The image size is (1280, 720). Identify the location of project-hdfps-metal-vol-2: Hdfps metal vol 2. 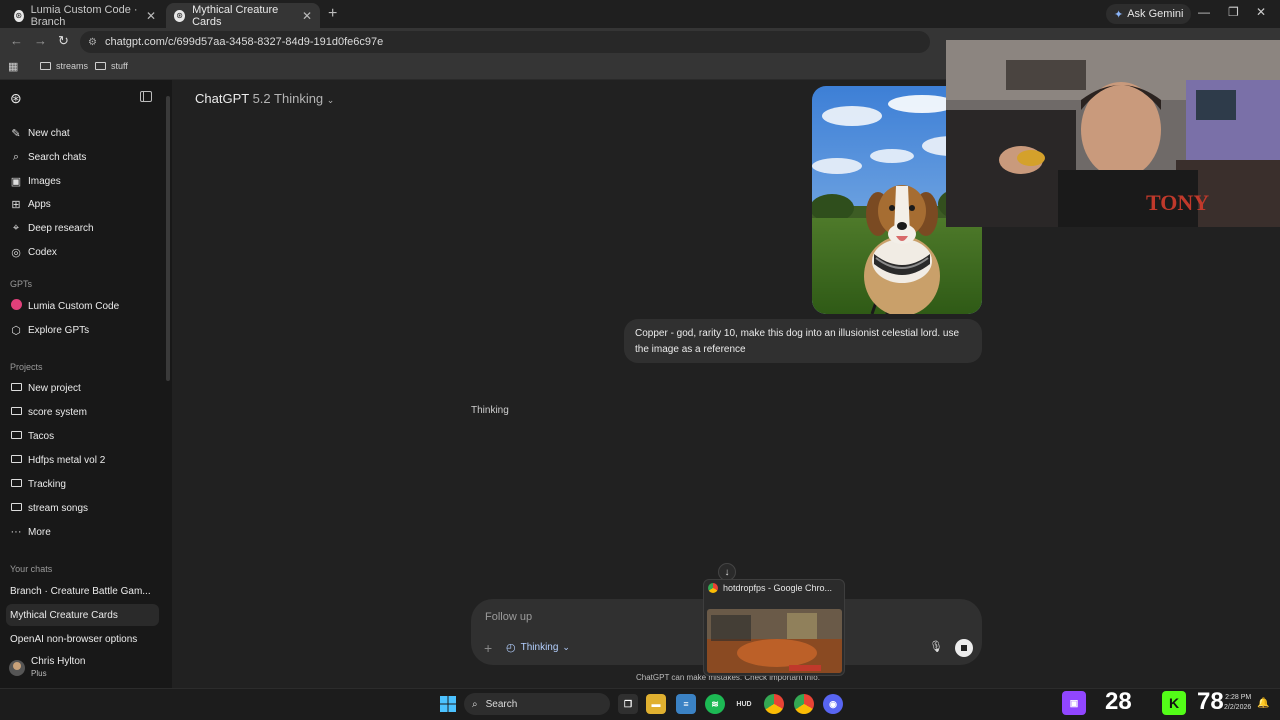
(85, 460).